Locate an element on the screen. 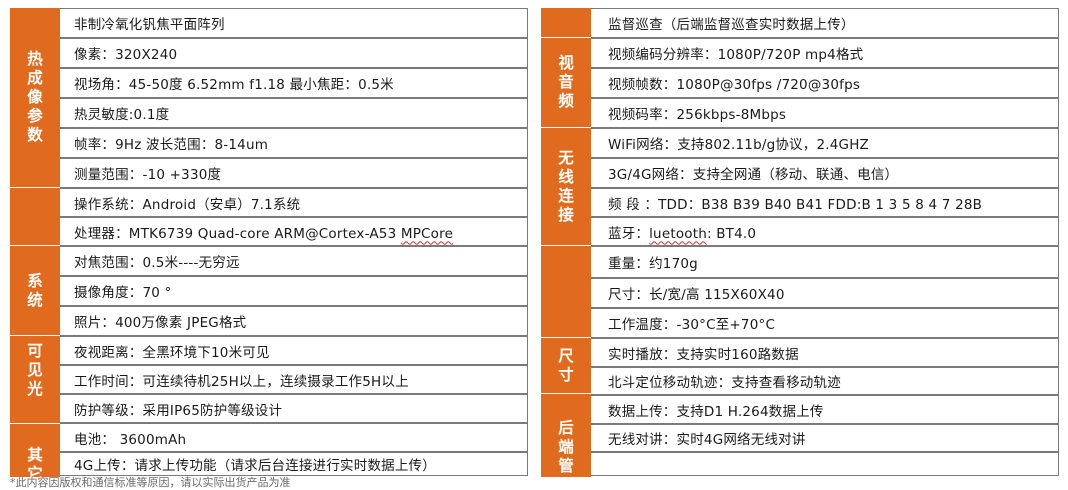 This screenshot has height=490, width=1068. spec-row: 视场角：45-50度 6.52mm f1.18 最小焦距：0.5米 is located at coordinates (269, 83).